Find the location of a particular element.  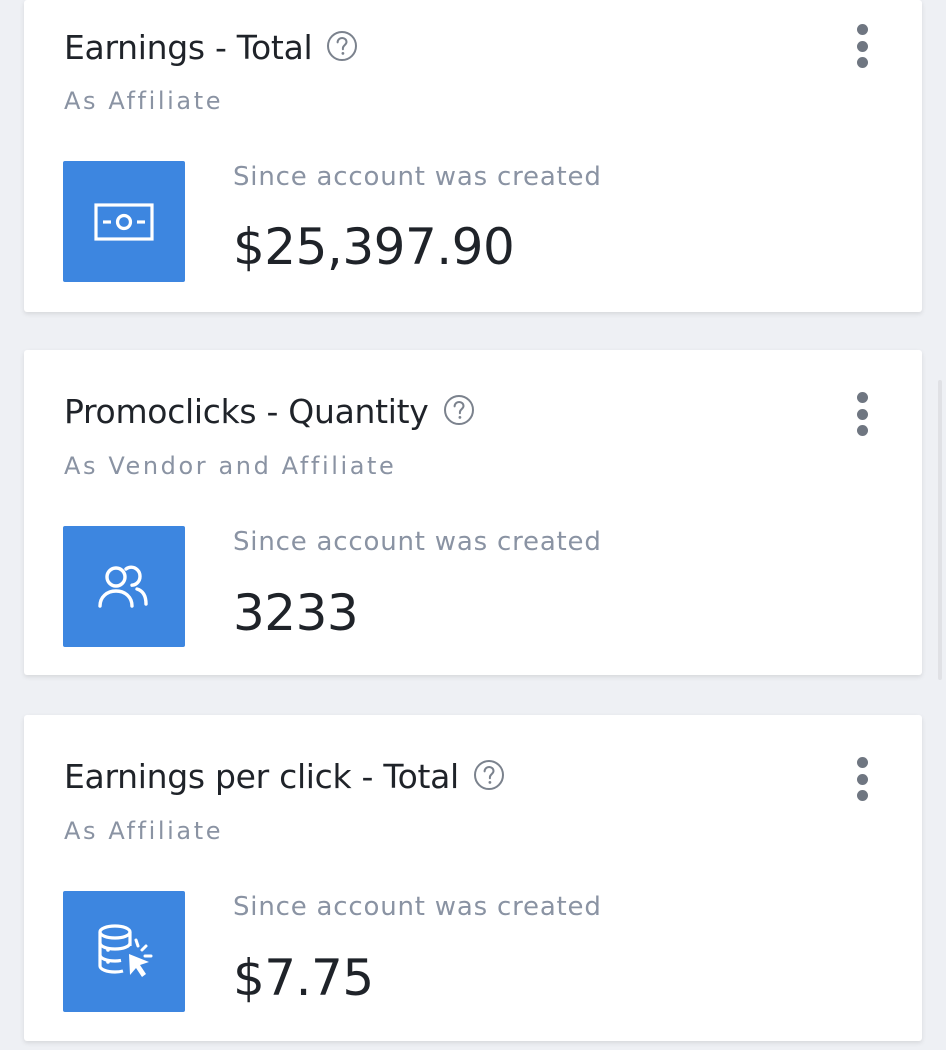

scrollbar is located at coordinates (940, 530).